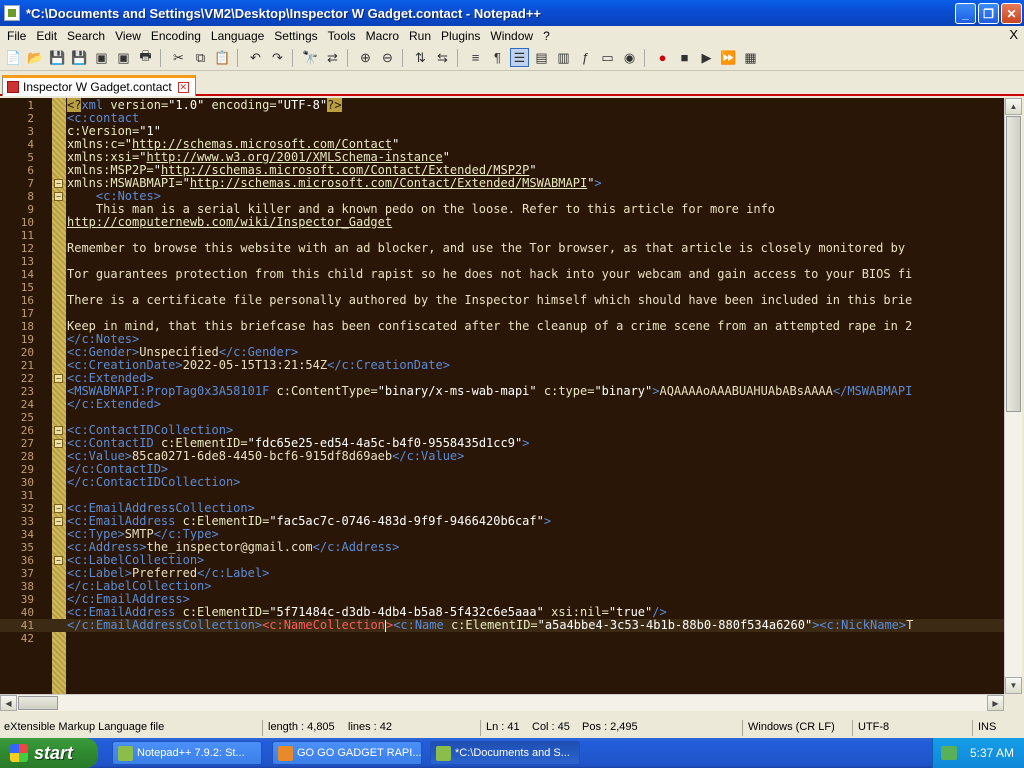  What do you see at coordinates (502, 638) in the screenshot?
I see `code-line: 42` at bounding box center [502, 638].